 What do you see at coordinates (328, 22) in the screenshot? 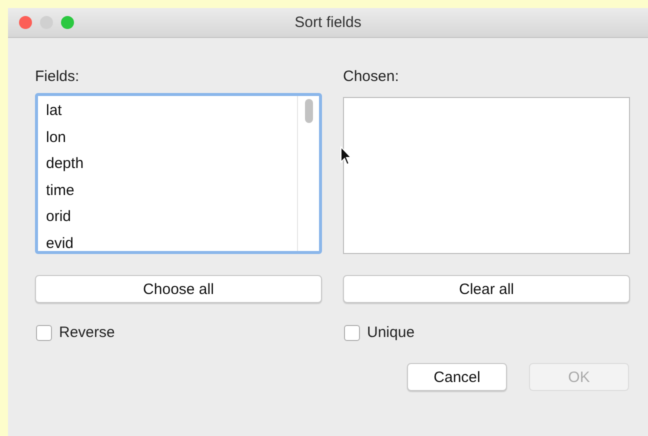
I see `window-title: Sort fields` at bounding box center [328, 22].